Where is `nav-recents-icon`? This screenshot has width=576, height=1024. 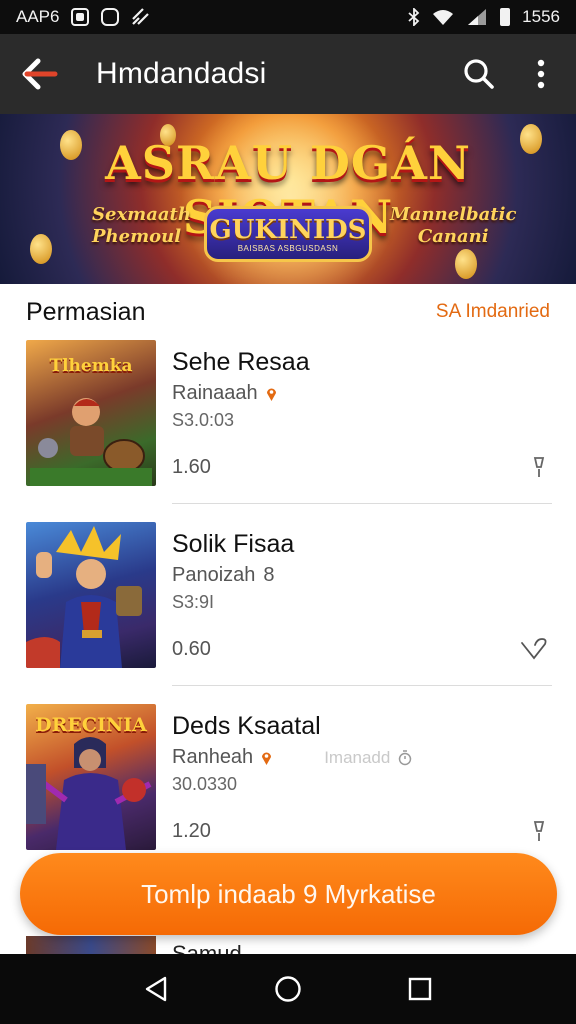 nav-recents-icon is located at coordinates (420, 989).